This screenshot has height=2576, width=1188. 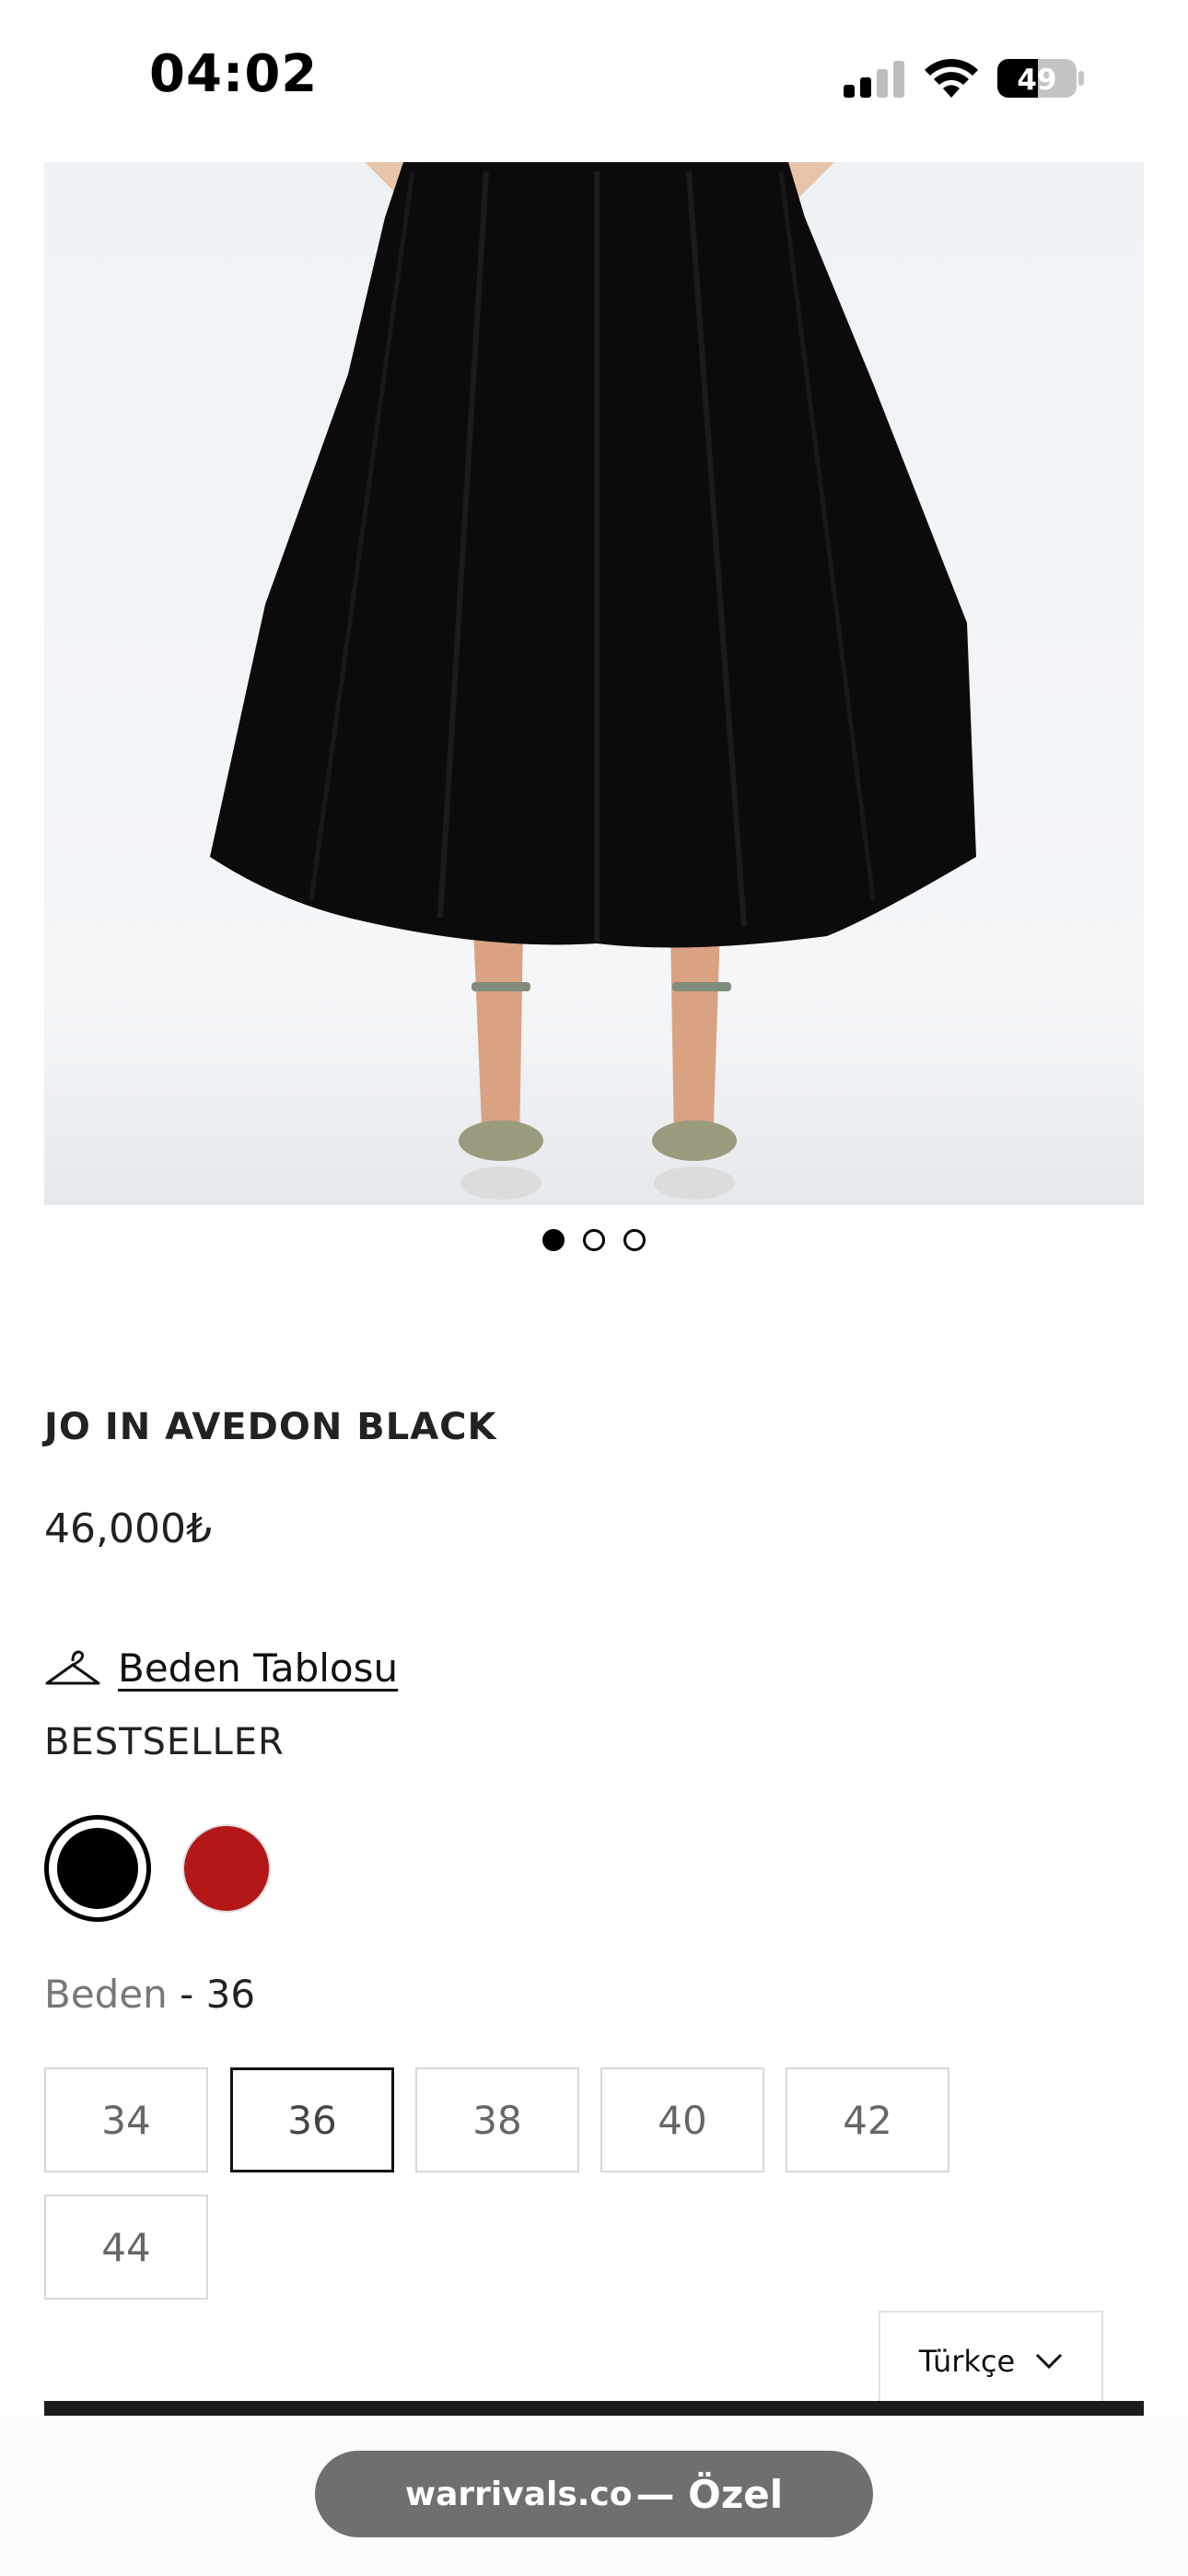 What do you see at coordinates (951, 78) in the screenshot?
I see `wifi-icon` at bounding box center [951, 78].